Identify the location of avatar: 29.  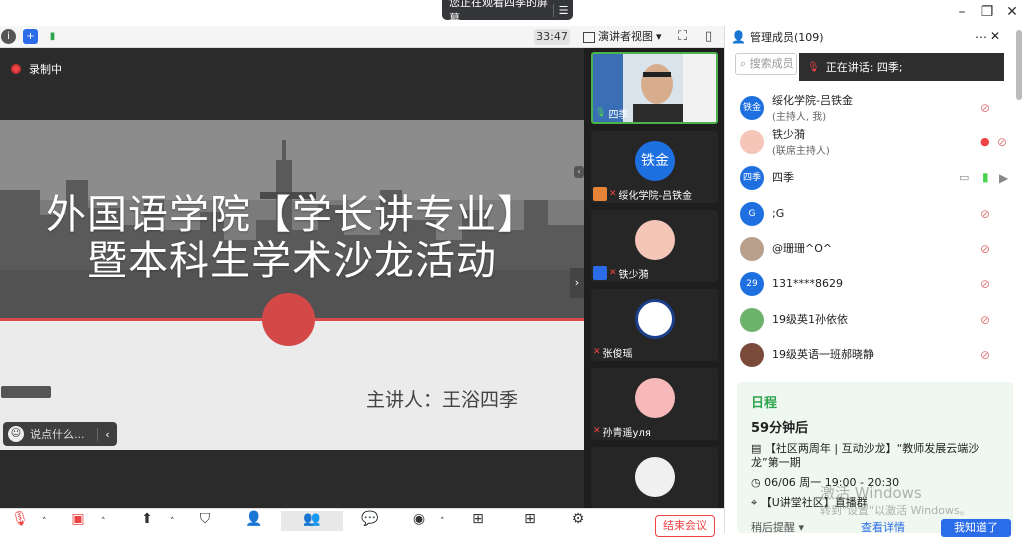
(752, 284).